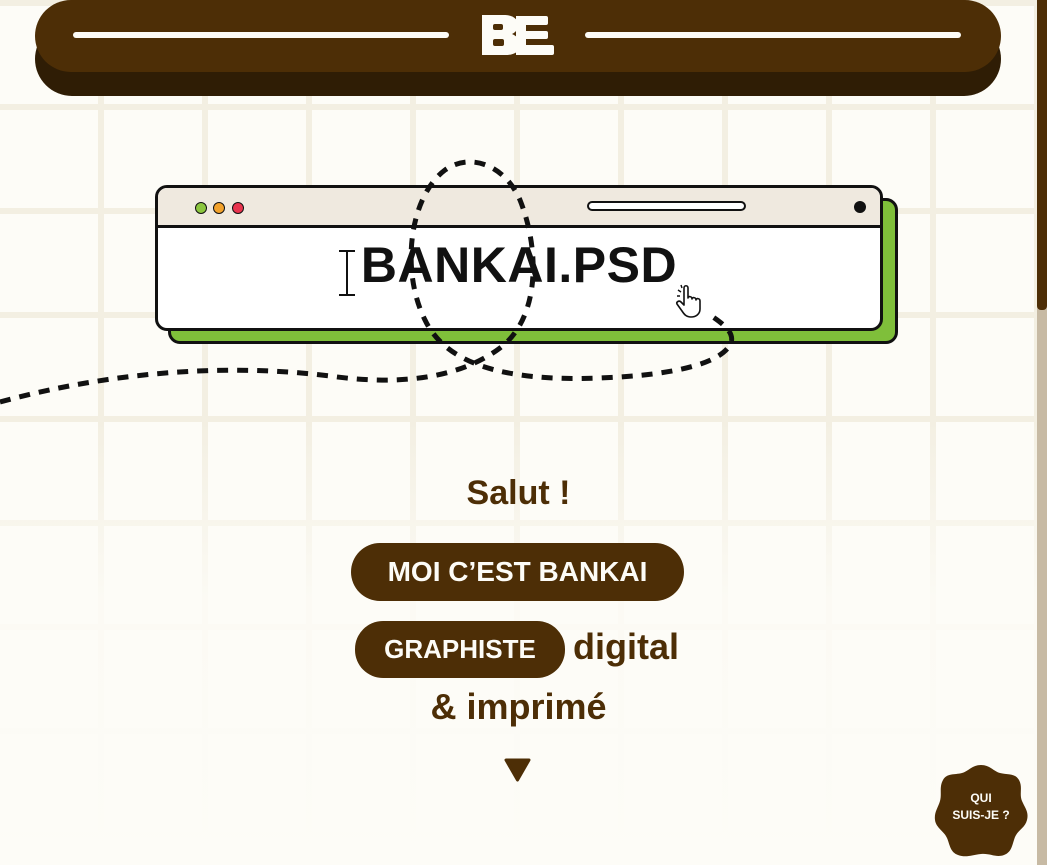 The height and width of the screenshot is (865, 1047). Describe the element at coordinates (626, 646) in the screenshot. I see `role-suffix-text: digital` at that location.